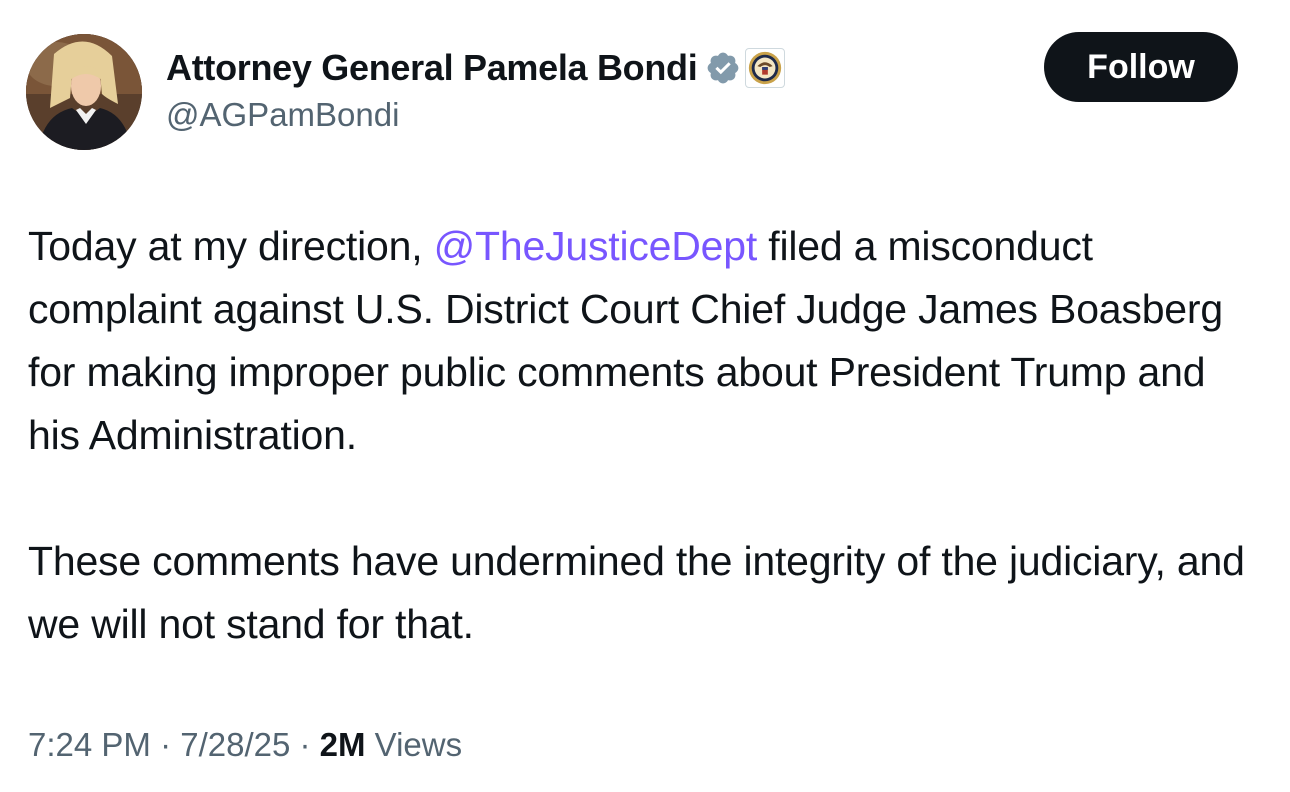  Describe the element at coordinates (723, 68) in the screenshot. I see `verified-badge-icon` at that location.